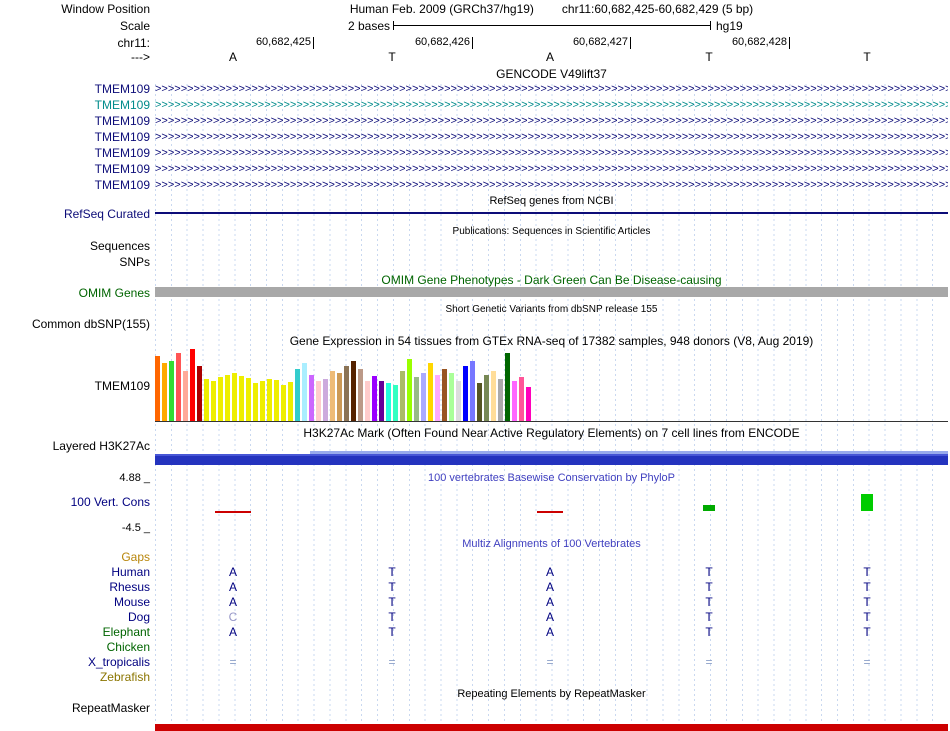 This screenshot has width=950, height=731. Describe the element at coordinates (75, 662) in the screenshot. I see `species-label: X_tropicalis` at that location.